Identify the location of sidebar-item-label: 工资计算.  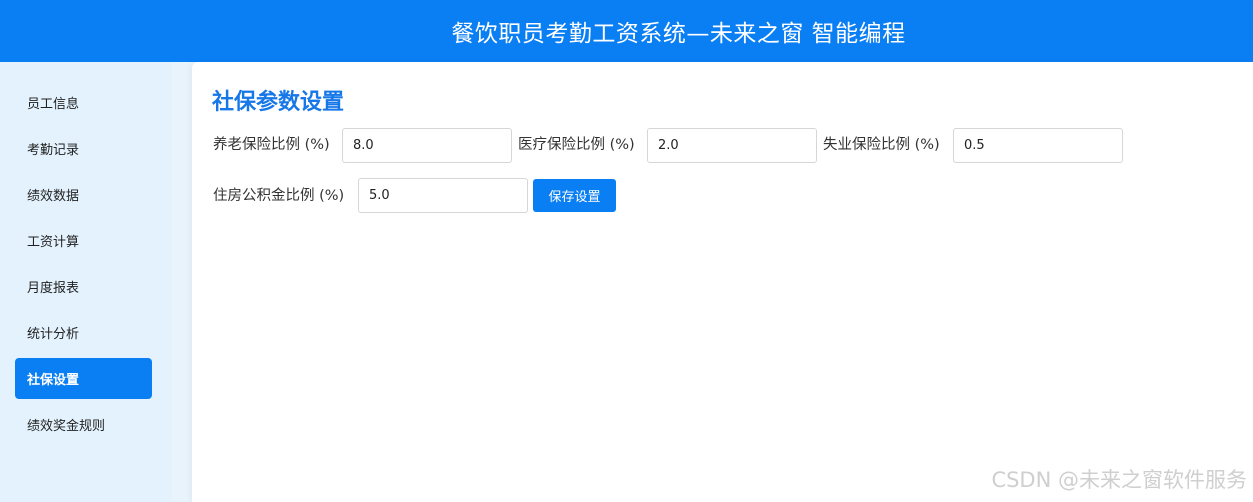
(53, 242).